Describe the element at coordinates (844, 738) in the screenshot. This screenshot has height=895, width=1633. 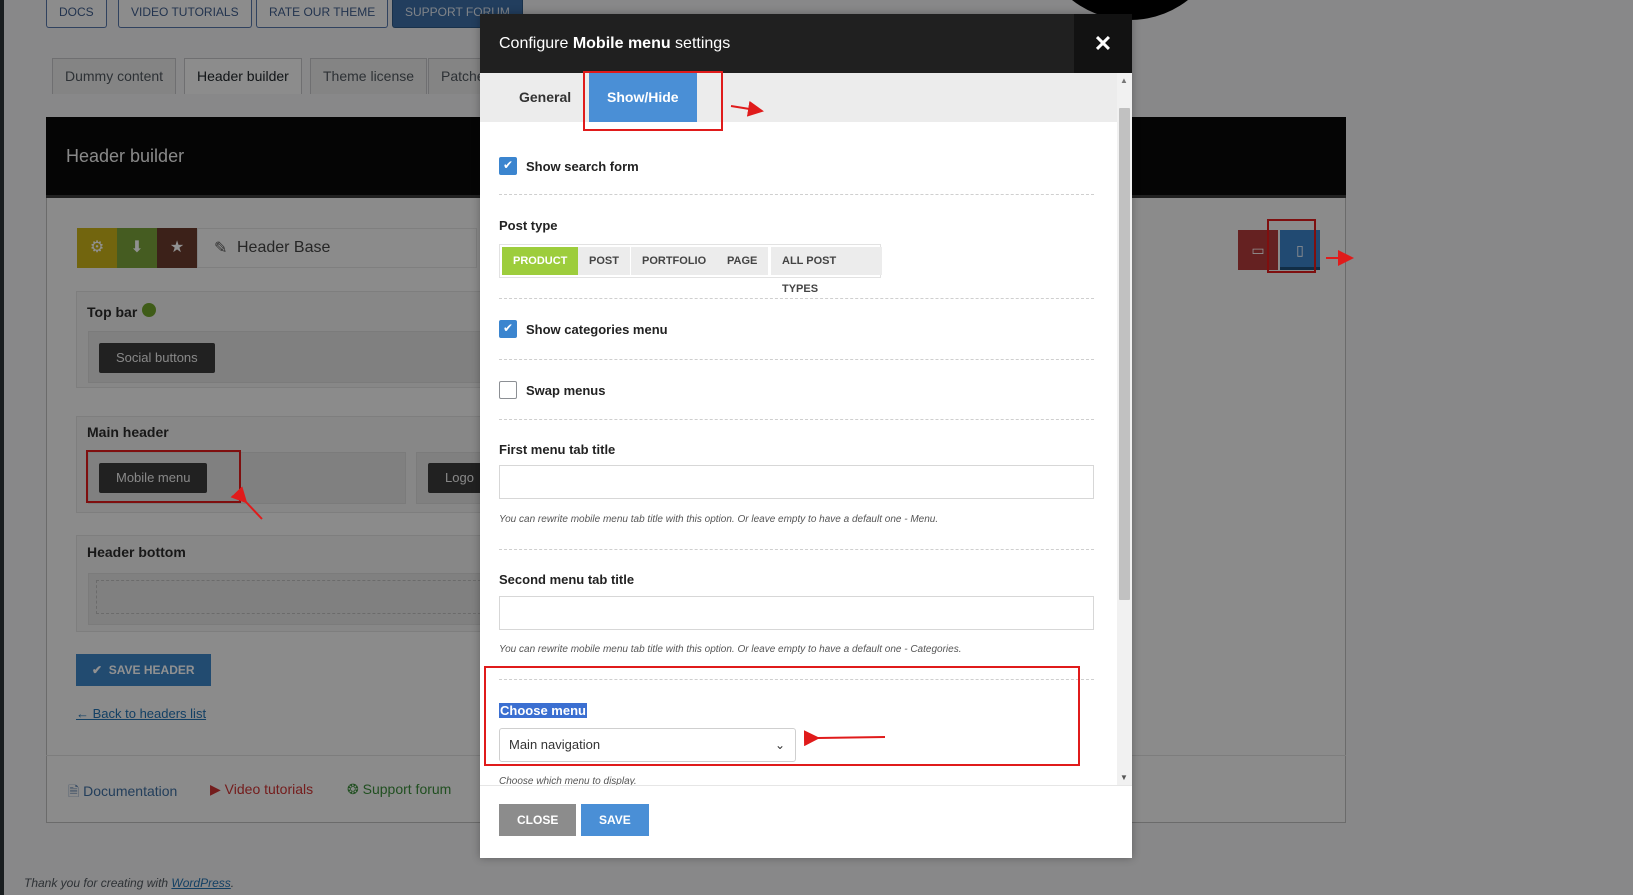
I see `annotation-arrow-choose-menu` at that location.